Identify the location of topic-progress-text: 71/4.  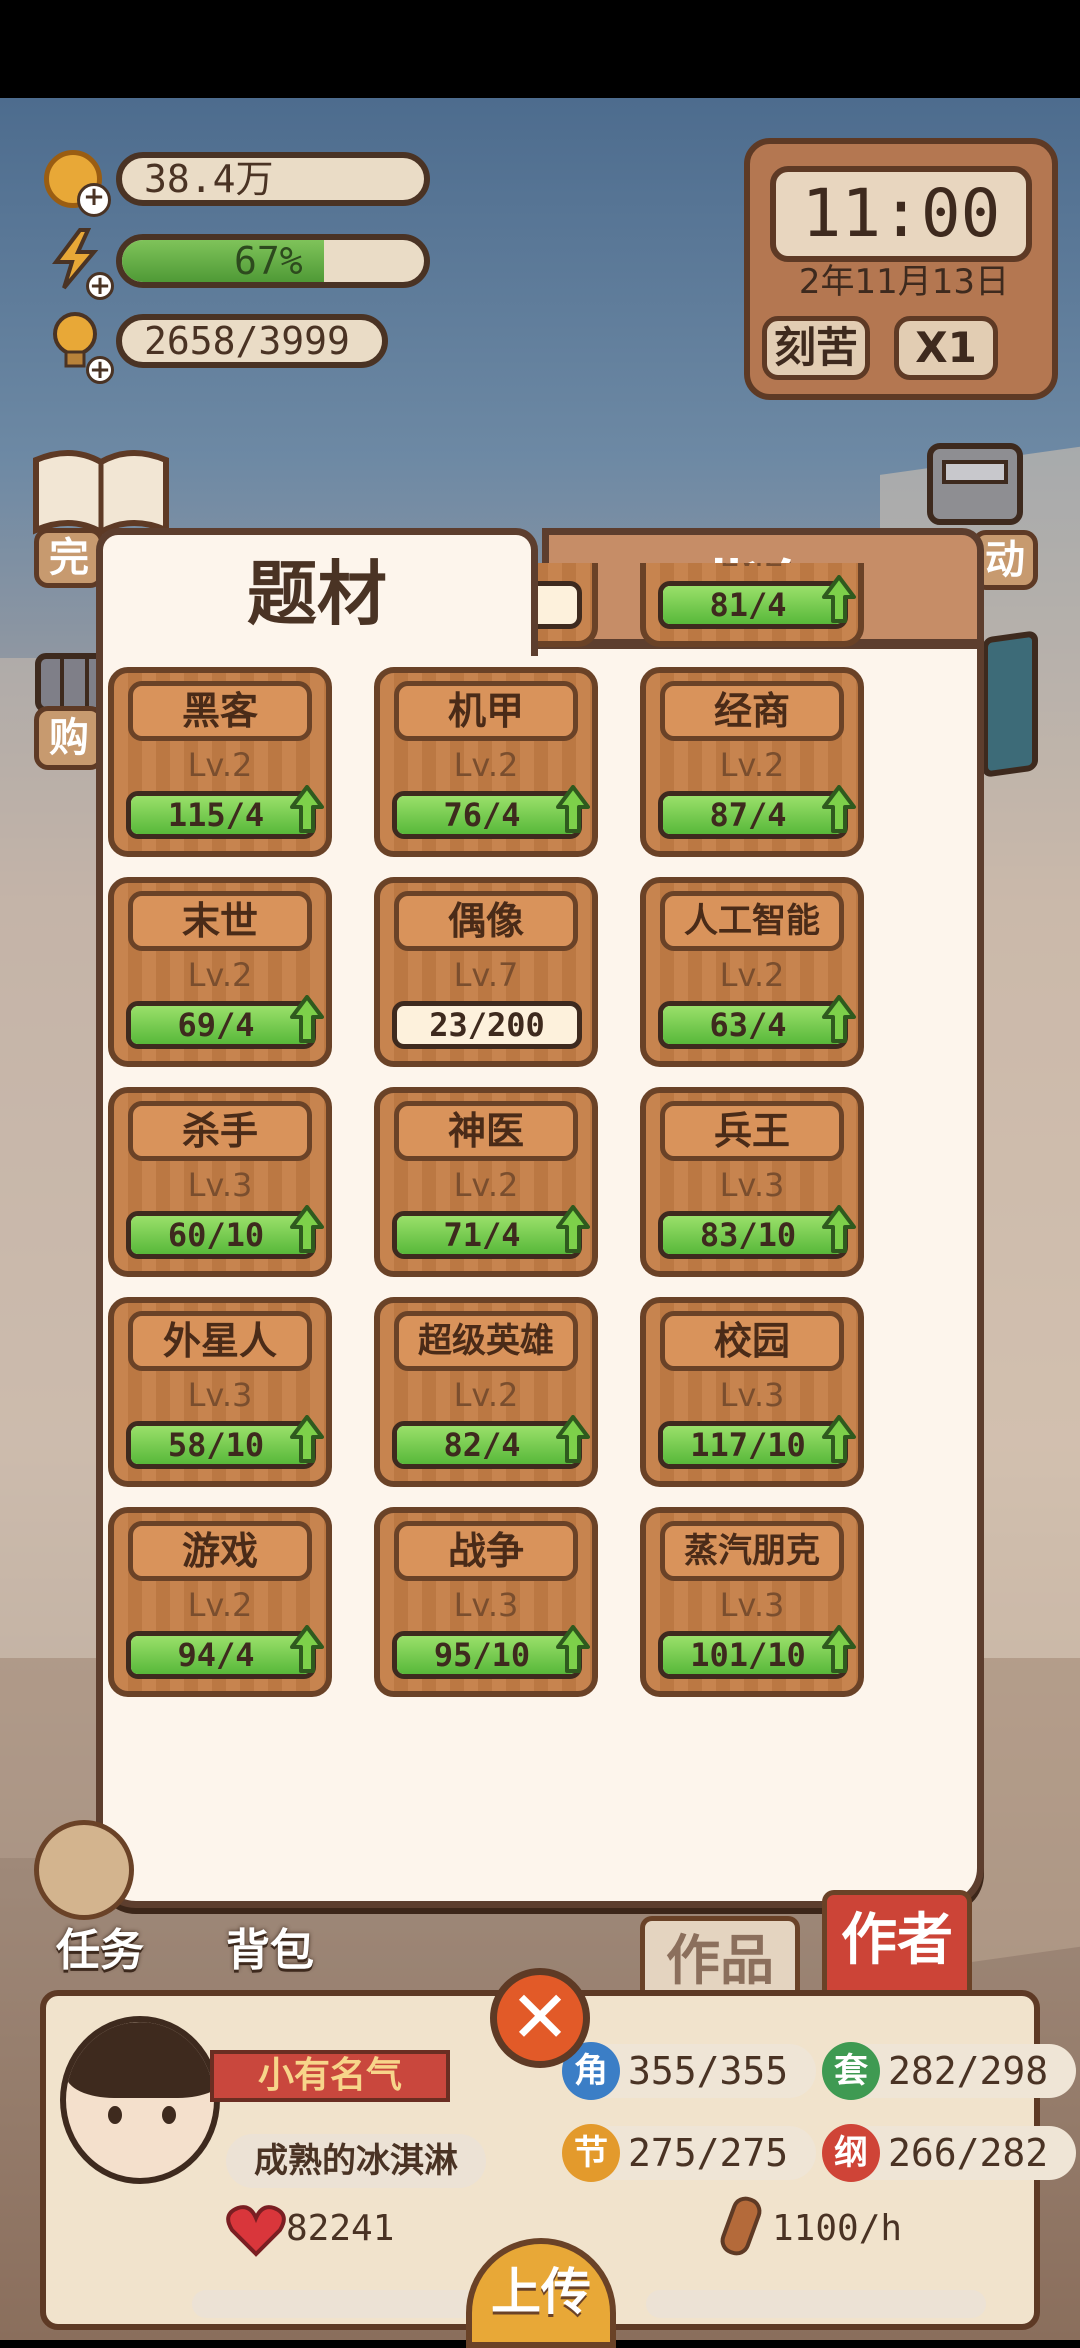
(482, 1235).